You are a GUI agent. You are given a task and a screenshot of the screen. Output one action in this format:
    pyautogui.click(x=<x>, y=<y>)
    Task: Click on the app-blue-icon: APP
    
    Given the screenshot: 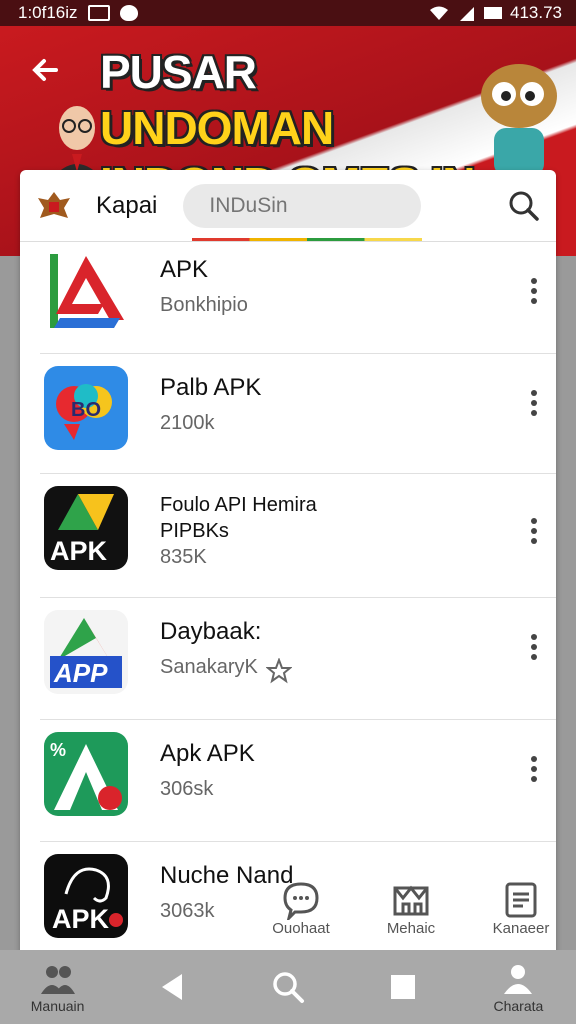 What is the action you would take?
    pyautogui.click(x=86, y=652)
    